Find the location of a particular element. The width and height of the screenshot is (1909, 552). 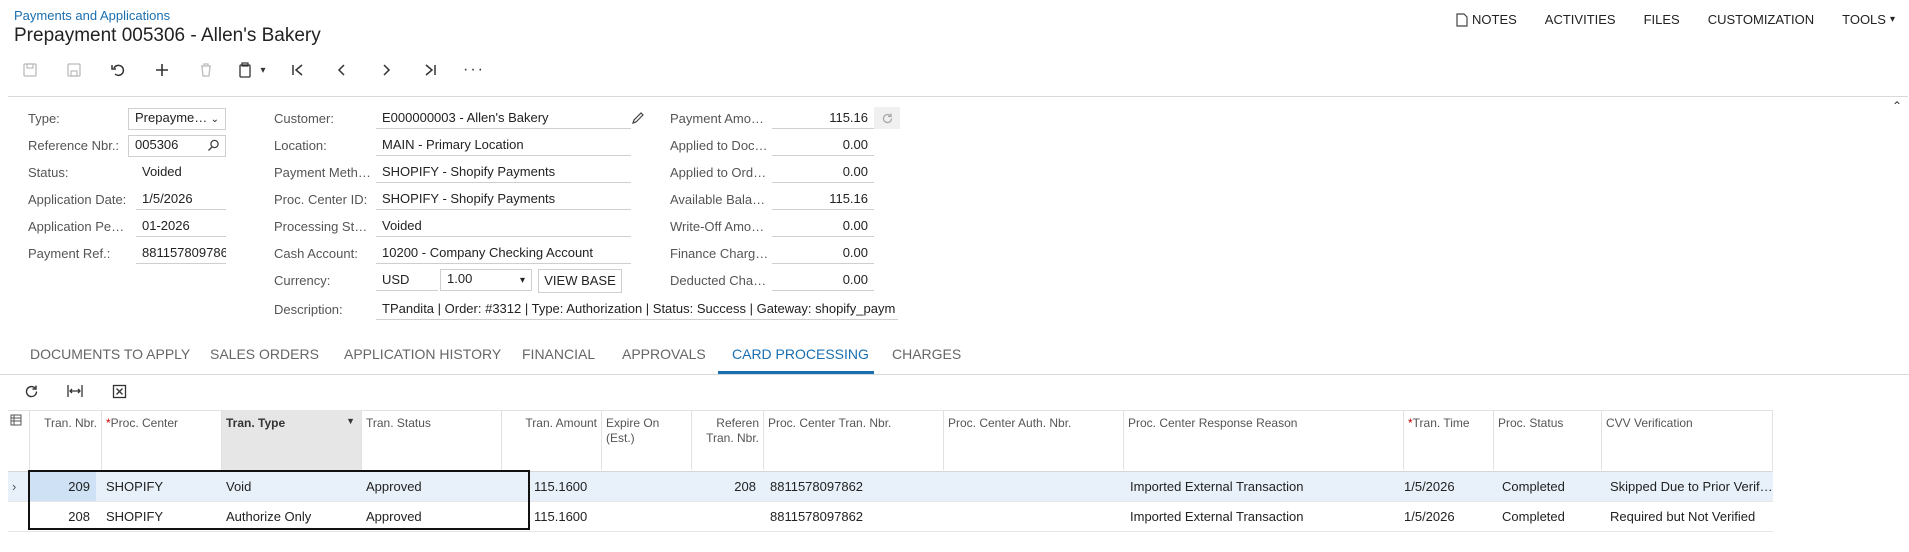

previous-record-button is located at coordinates (342, 70).